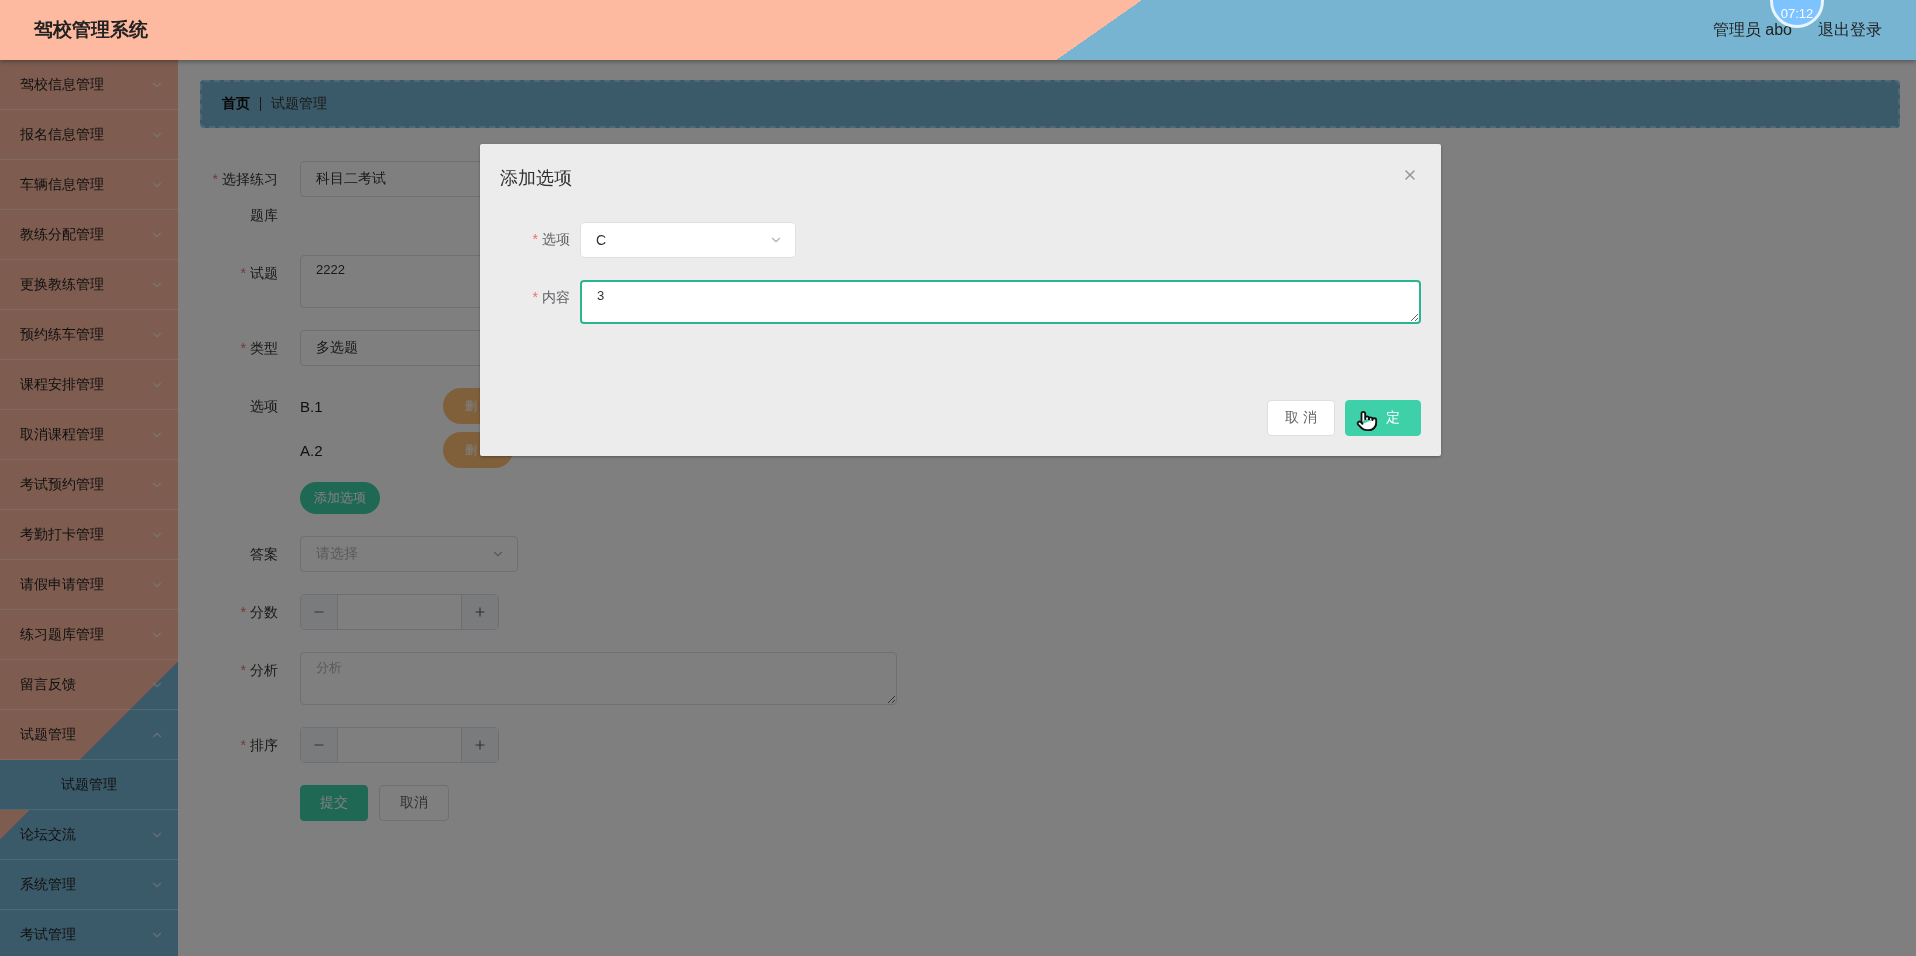  Describe the element at coordinates (556, 297) in the screenshot. I see `field-label: 内容` at that location.